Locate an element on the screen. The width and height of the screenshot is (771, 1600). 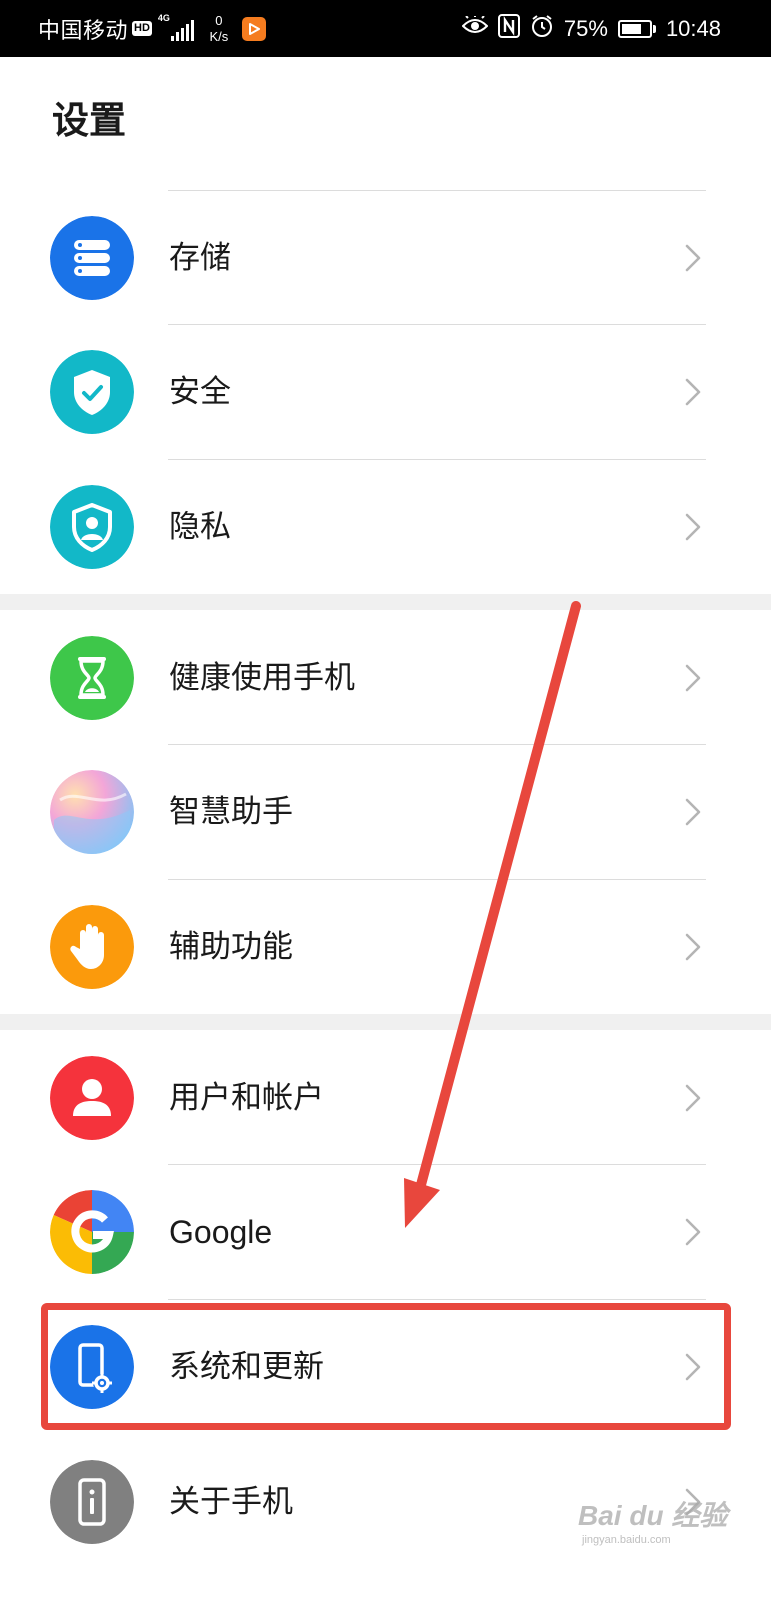
google-icon is located at coordinates (92, 1232).